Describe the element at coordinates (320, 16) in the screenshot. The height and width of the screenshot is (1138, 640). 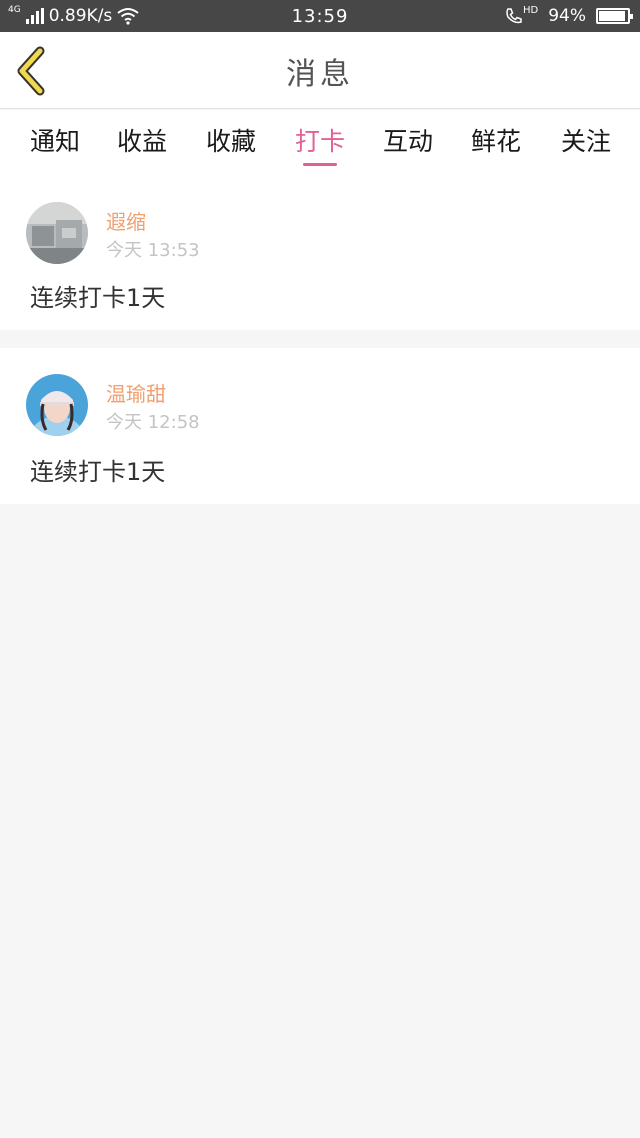
I see `status-bar: 4G 0.89K/s 13:59 HD 94%` at that location.